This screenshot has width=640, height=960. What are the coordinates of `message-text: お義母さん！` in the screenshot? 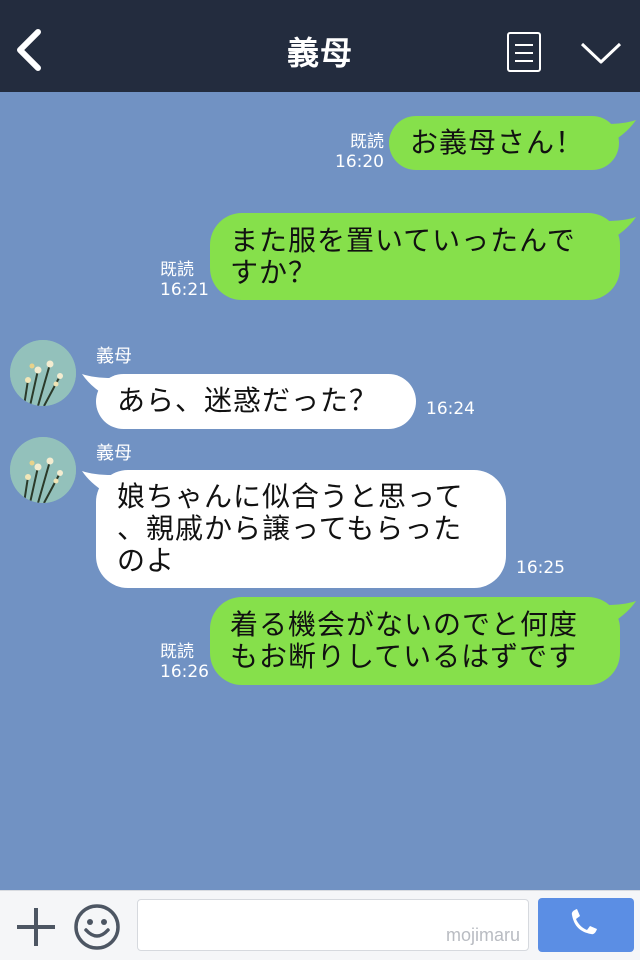 It's located at (497, 142).